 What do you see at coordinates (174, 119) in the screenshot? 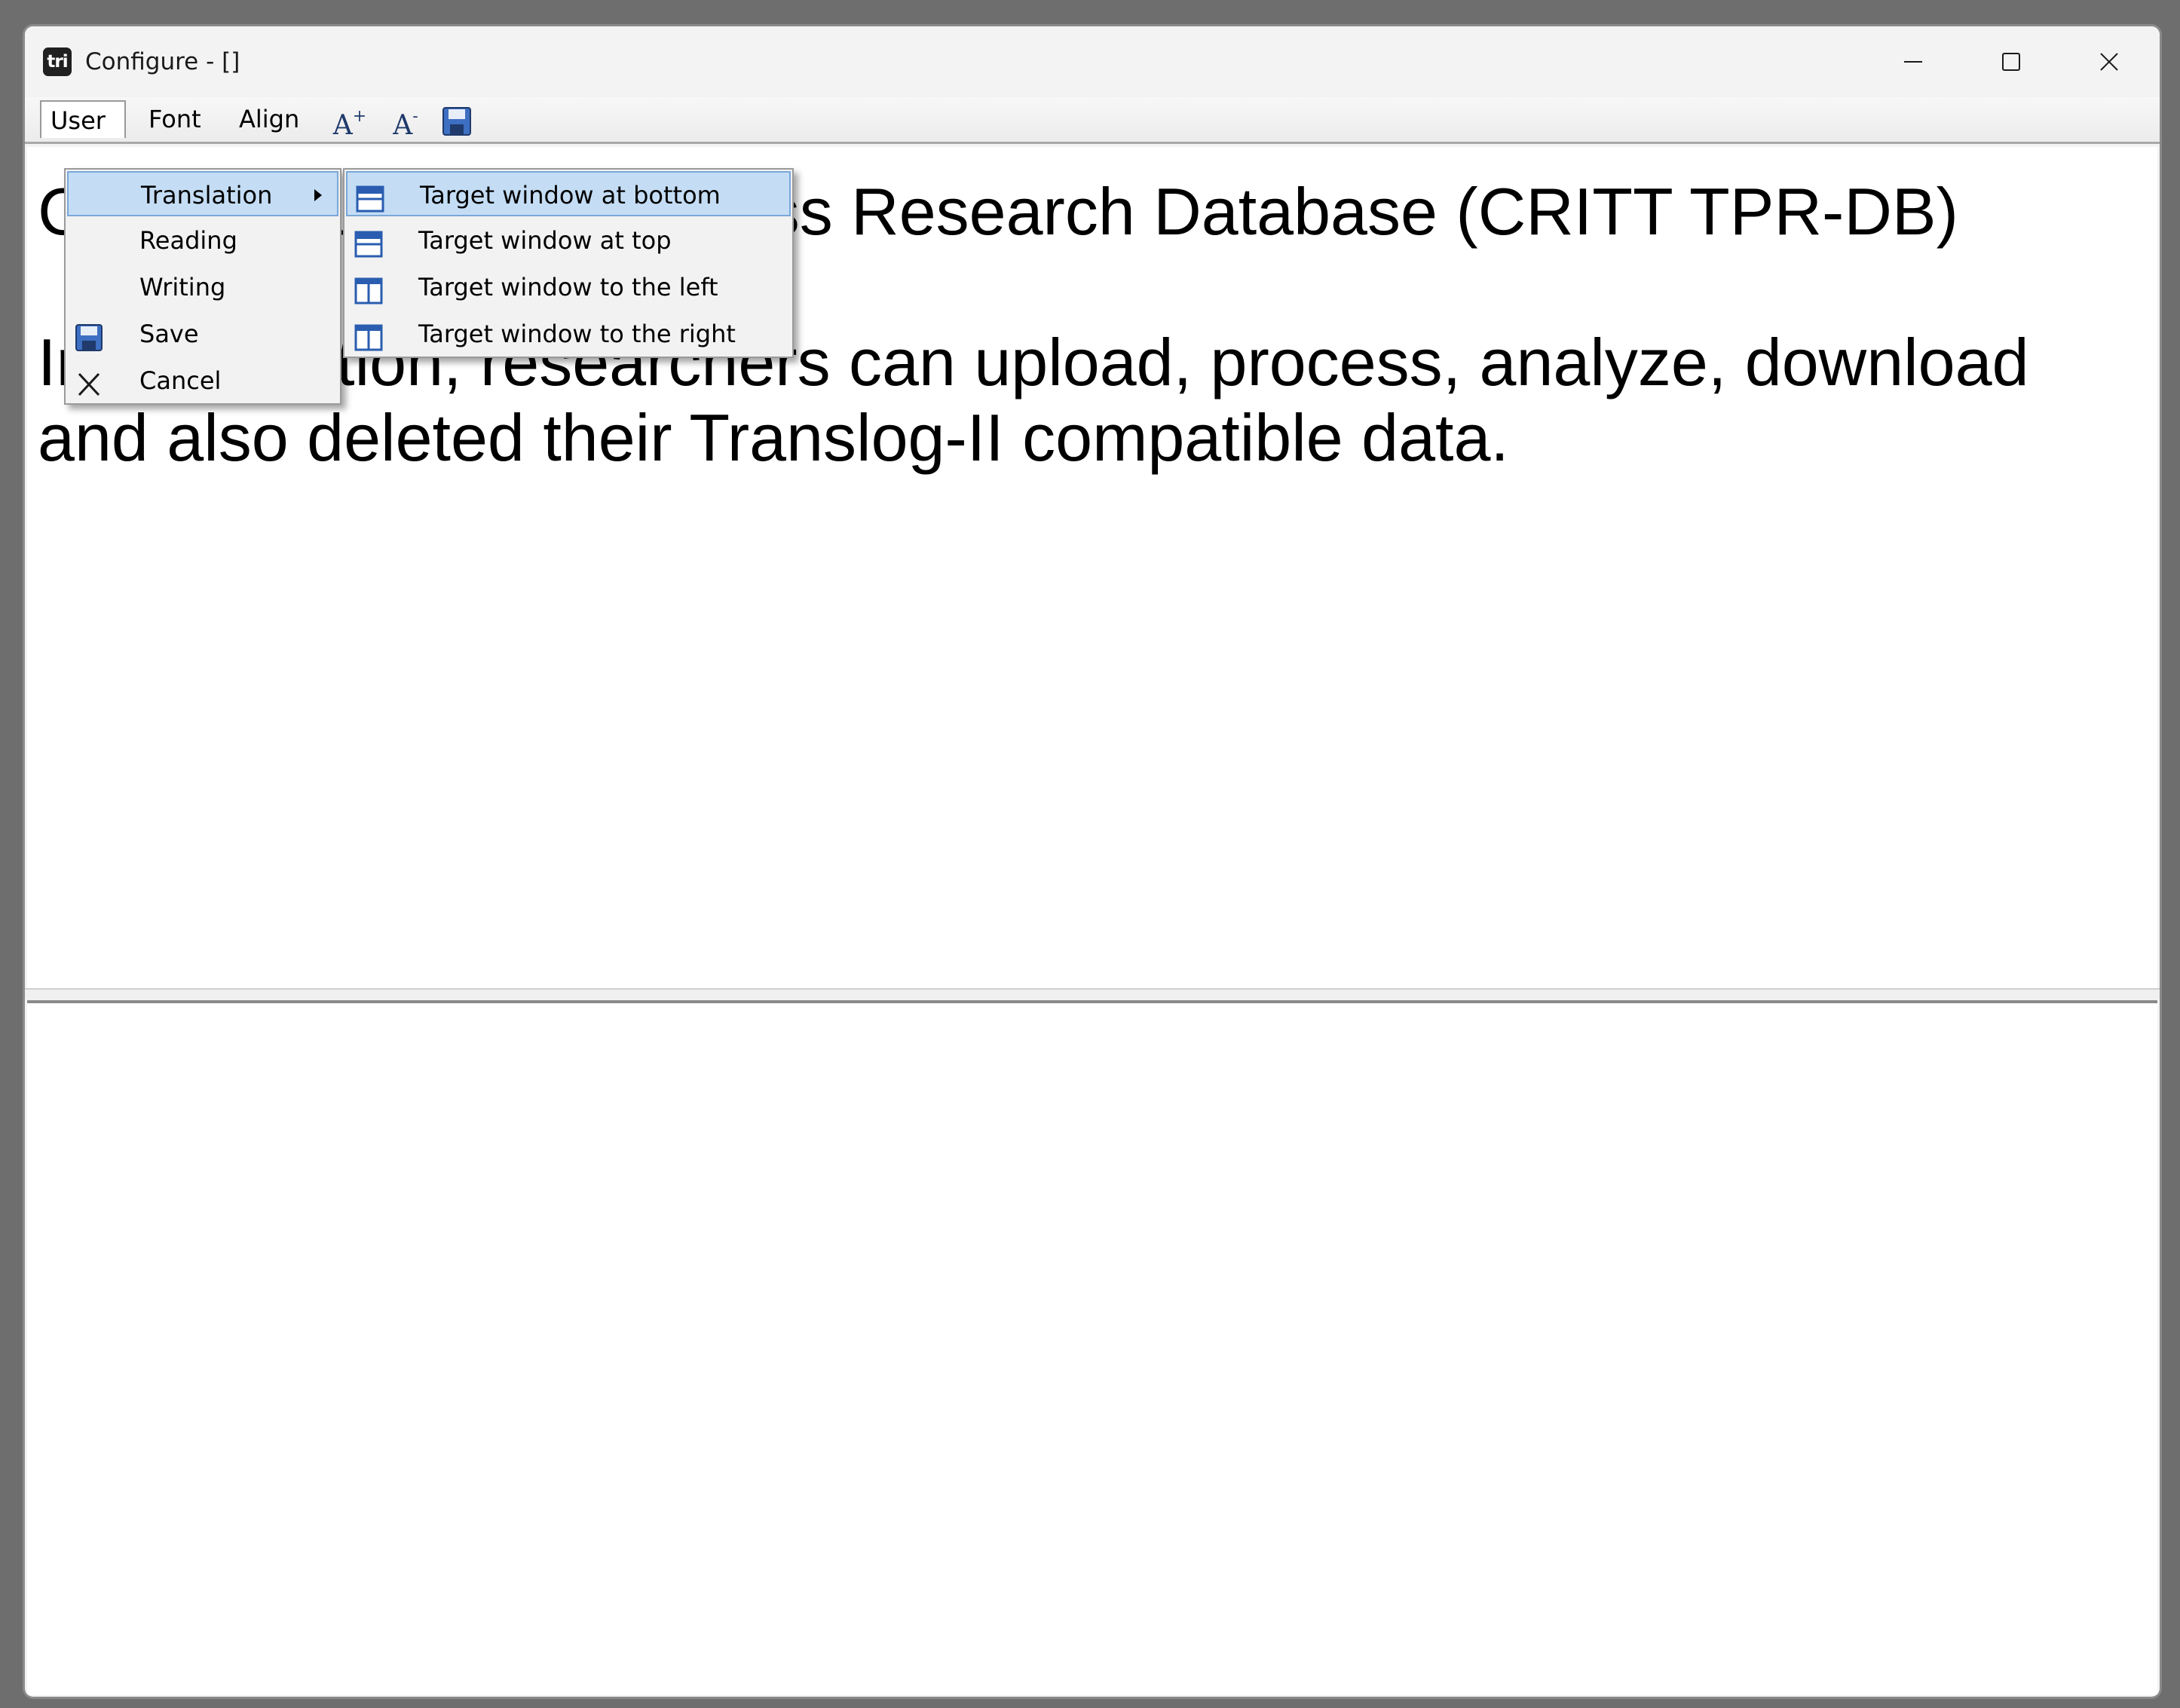
I see `menu-font: Font` at bounding box center [174, 119].